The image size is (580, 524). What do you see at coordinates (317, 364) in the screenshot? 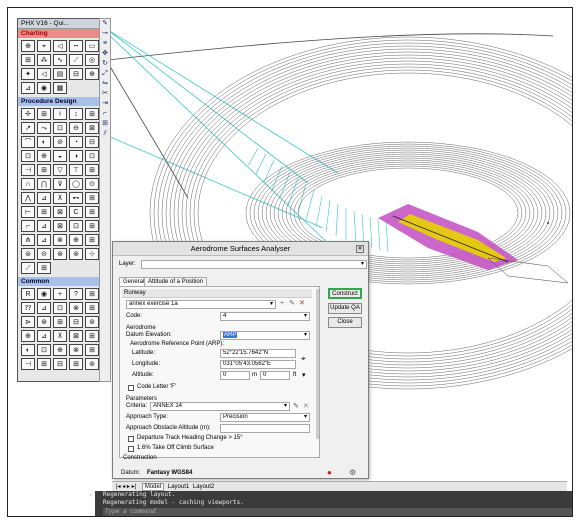
I see `panel-scrollbar` at bounding box center [317, 364].